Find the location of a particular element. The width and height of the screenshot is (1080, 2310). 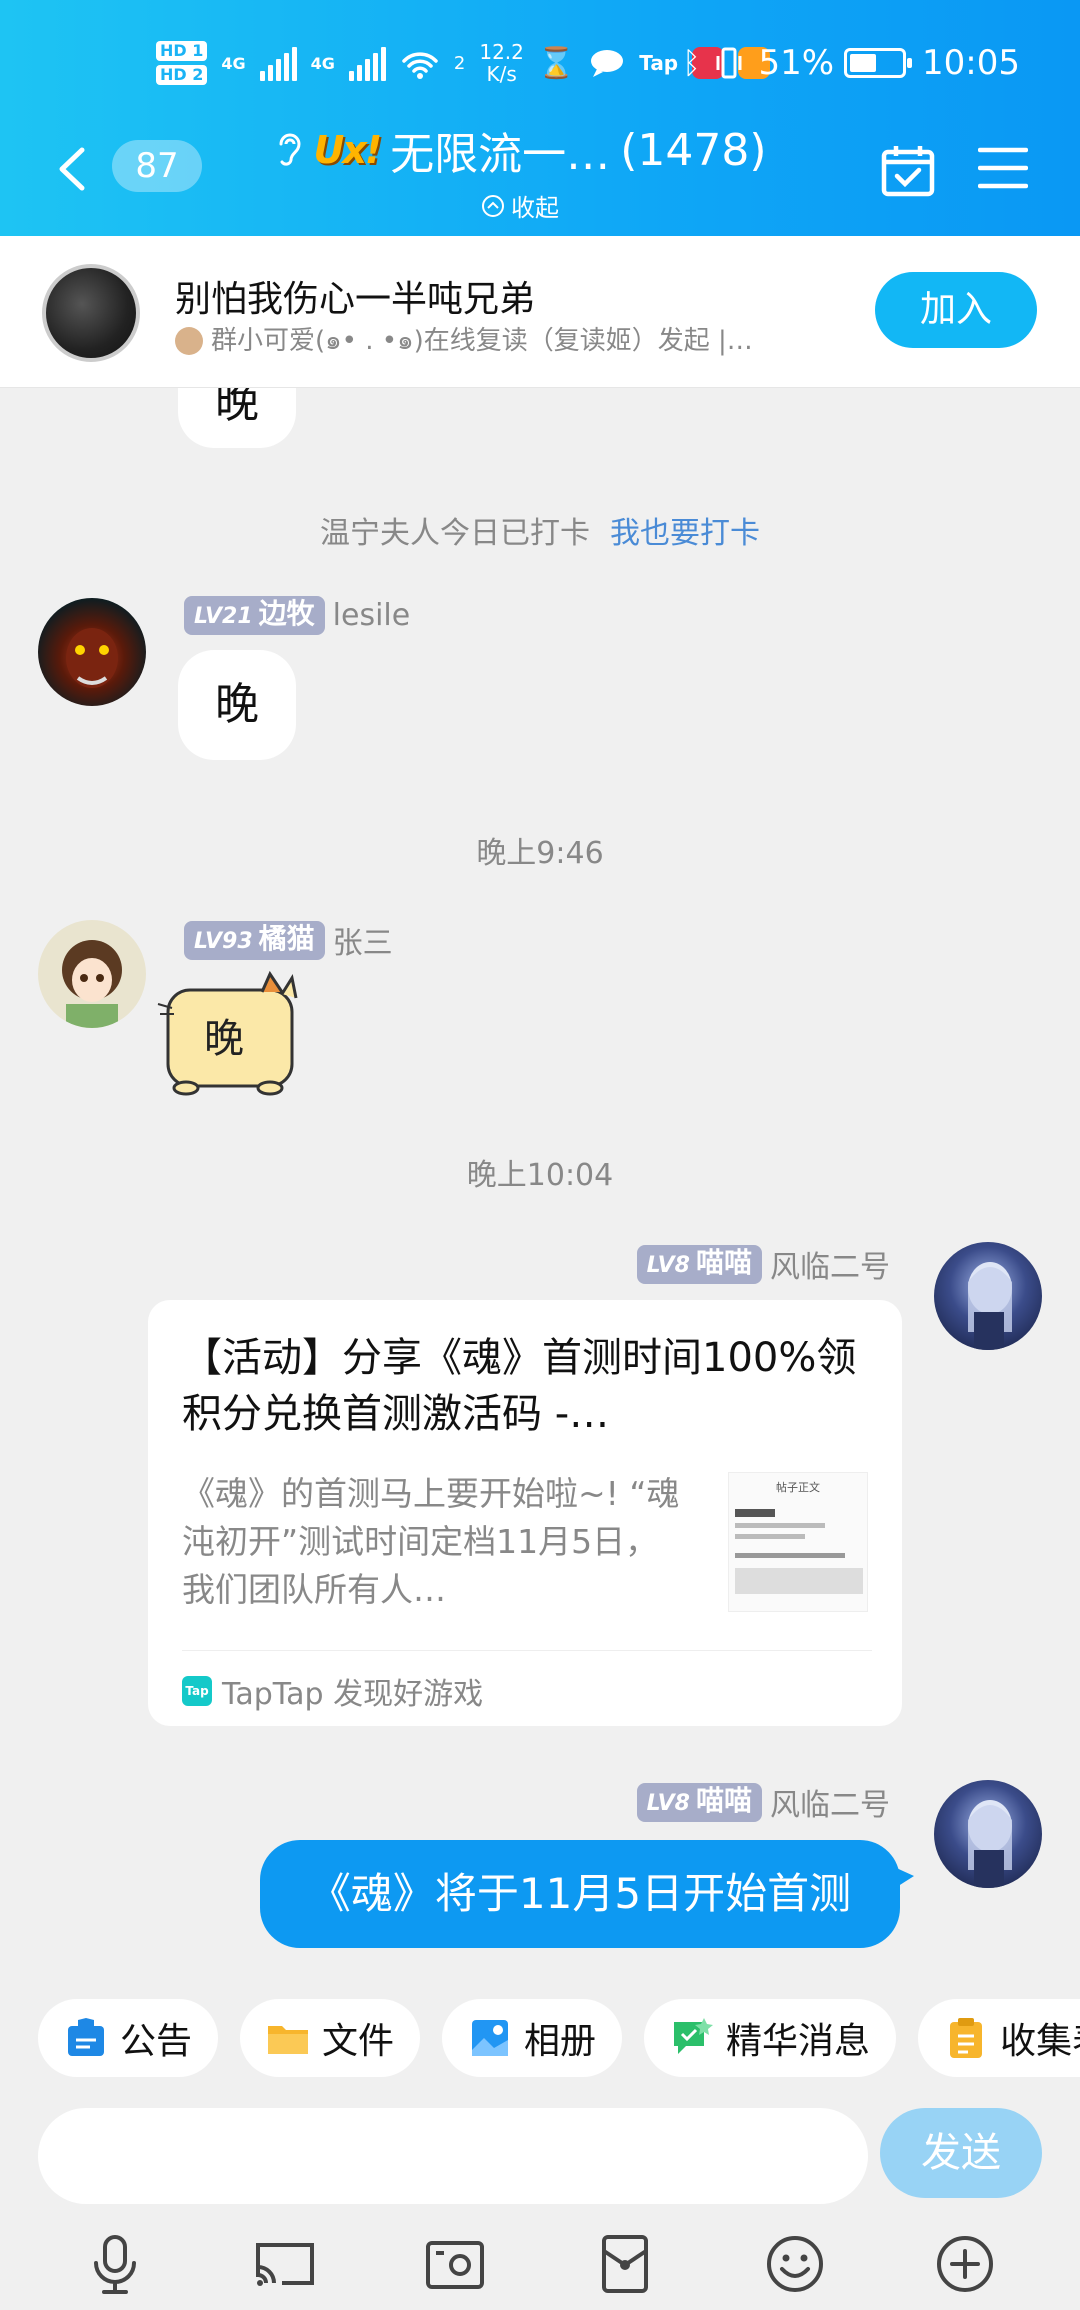

folder-icon is located at coordinates (288, 2040).